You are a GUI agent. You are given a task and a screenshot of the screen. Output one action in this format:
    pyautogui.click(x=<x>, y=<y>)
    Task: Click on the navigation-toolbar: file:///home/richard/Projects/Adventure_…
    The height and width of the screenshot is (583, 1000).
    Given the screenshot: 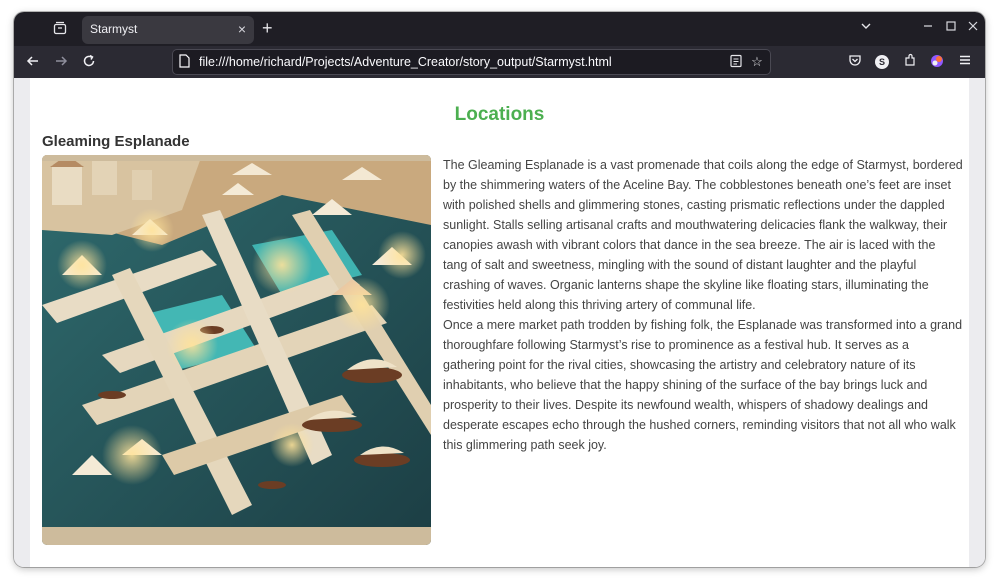 What is the action you would take?
    pyautogui.click(x=499, y=62)
    